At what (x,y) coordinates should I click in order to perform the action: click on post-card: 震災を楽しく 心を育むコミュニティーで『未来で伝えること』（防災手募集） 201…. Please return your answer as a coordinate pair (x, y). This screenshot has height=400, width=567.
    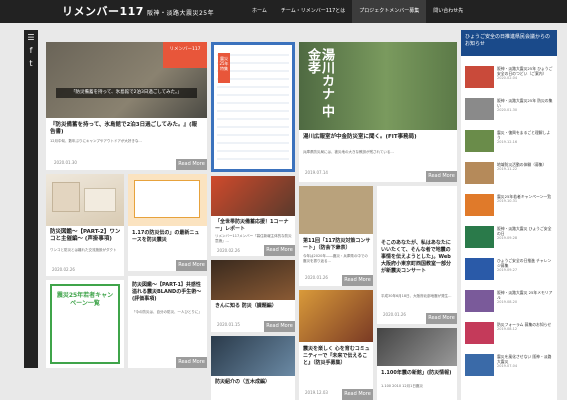
    Looking at the image, I should click on (336, 345).